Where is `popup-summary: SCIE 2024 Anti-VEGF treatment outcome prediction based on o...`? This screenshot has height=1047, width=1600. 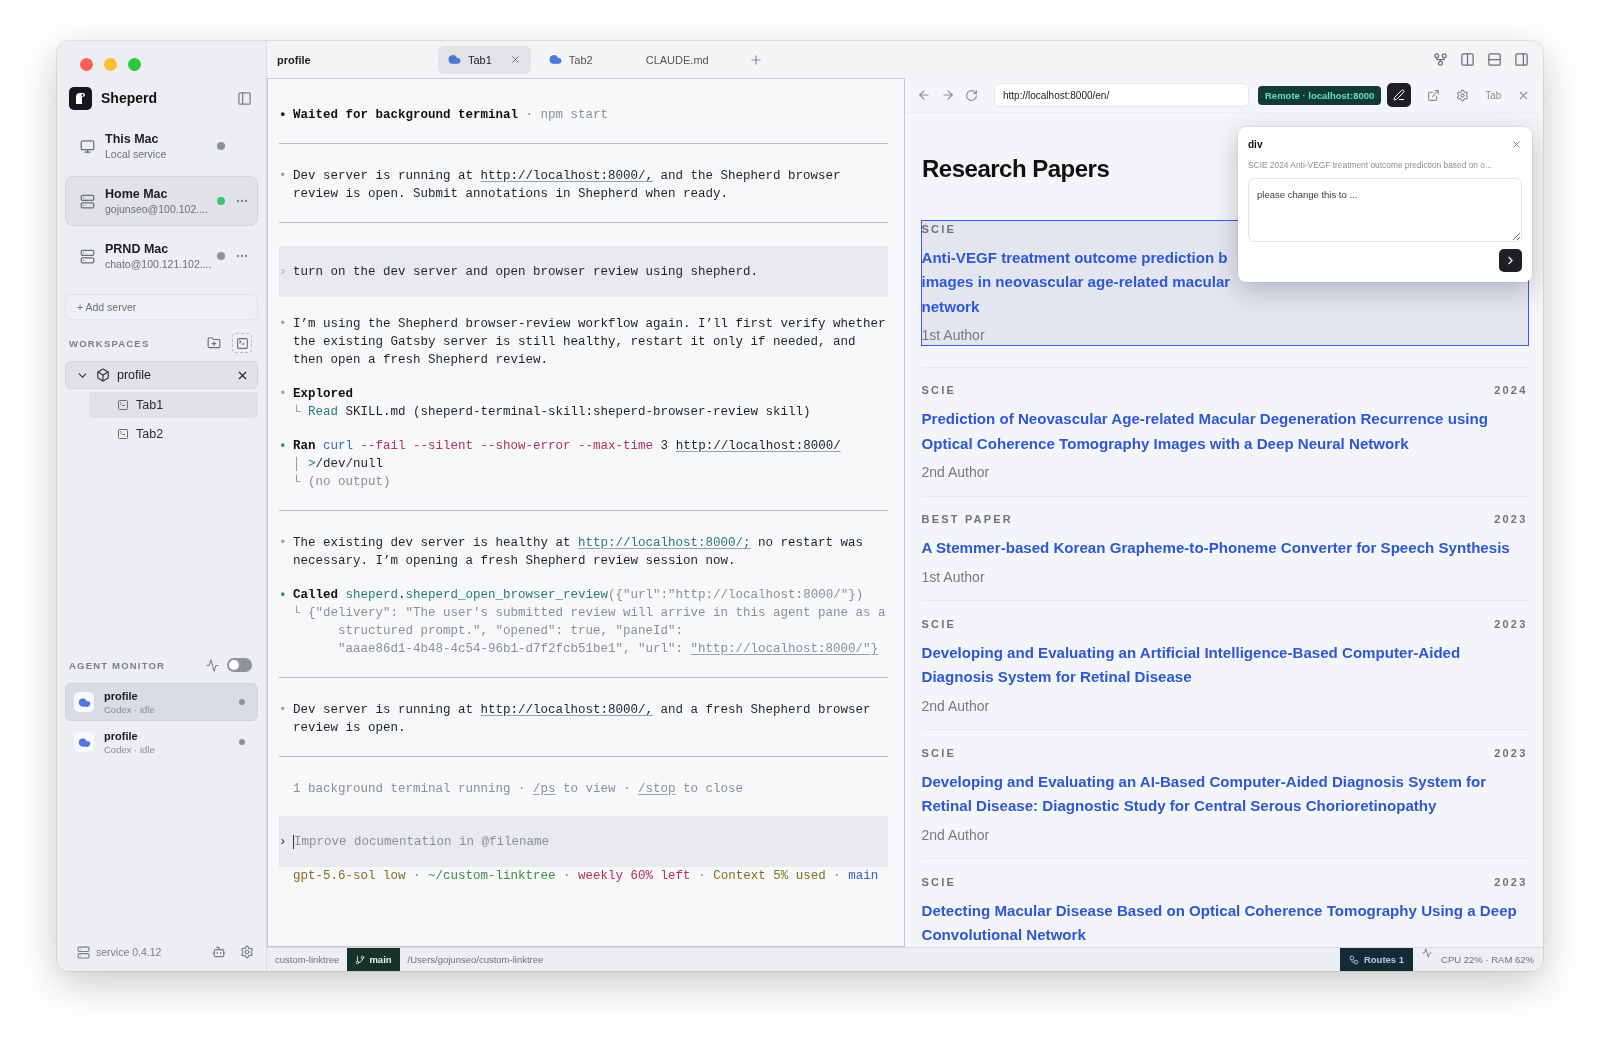 popup-summary: SCIE 2024 Anti-VEGF treatment outcome prediction based on o... is located at coordinates (1370, 165).